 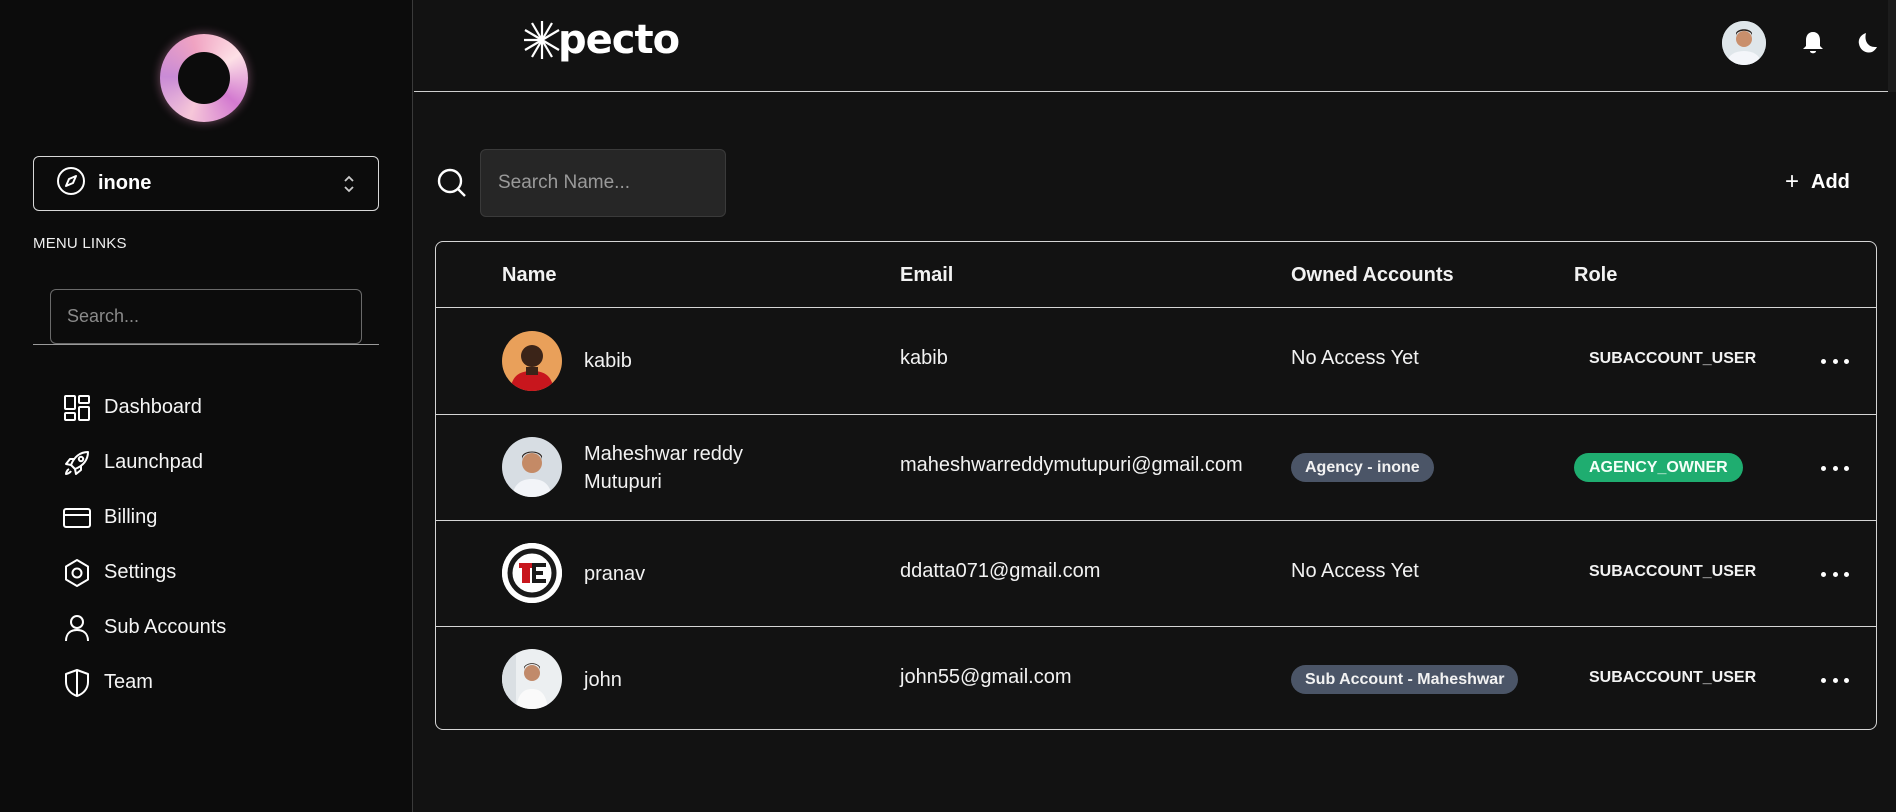 I want to click on column-header-name: Name, so click(x=529, y=275).